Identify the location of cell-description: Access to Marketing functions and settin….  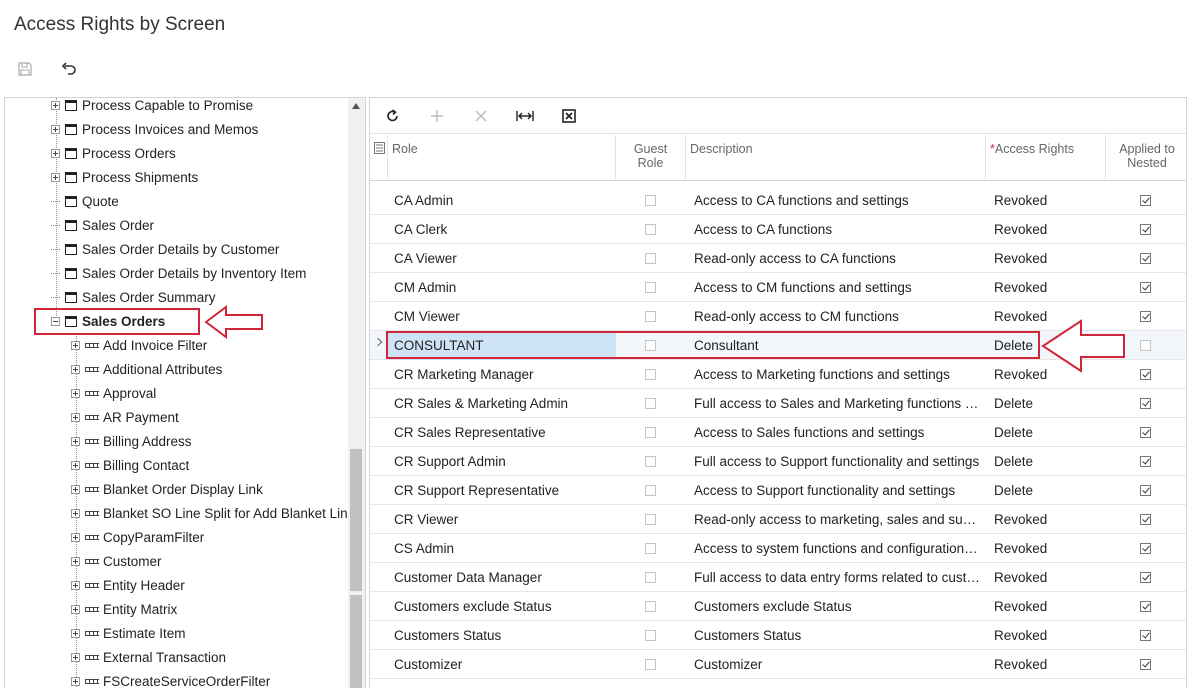
(835, 374).